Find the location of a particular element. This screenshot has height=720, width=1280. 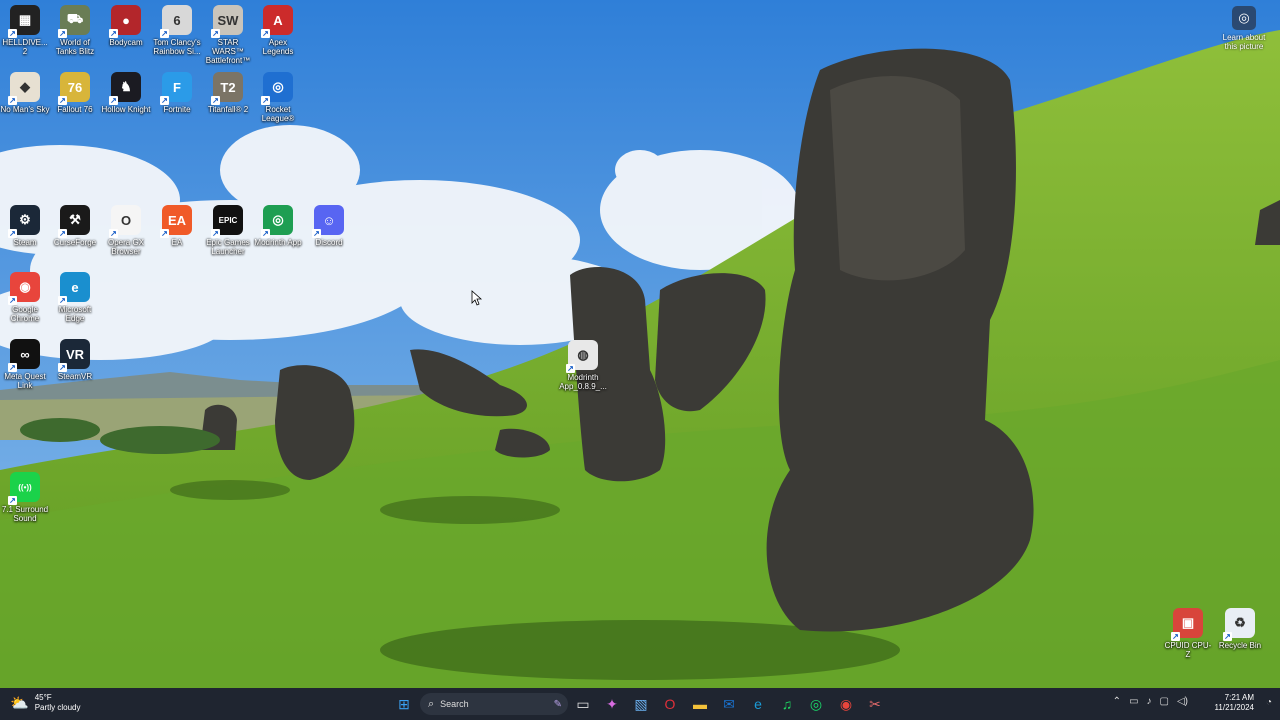

clock: 7:21 AM 11/21/2024 is located at coordinates (1234, 703).